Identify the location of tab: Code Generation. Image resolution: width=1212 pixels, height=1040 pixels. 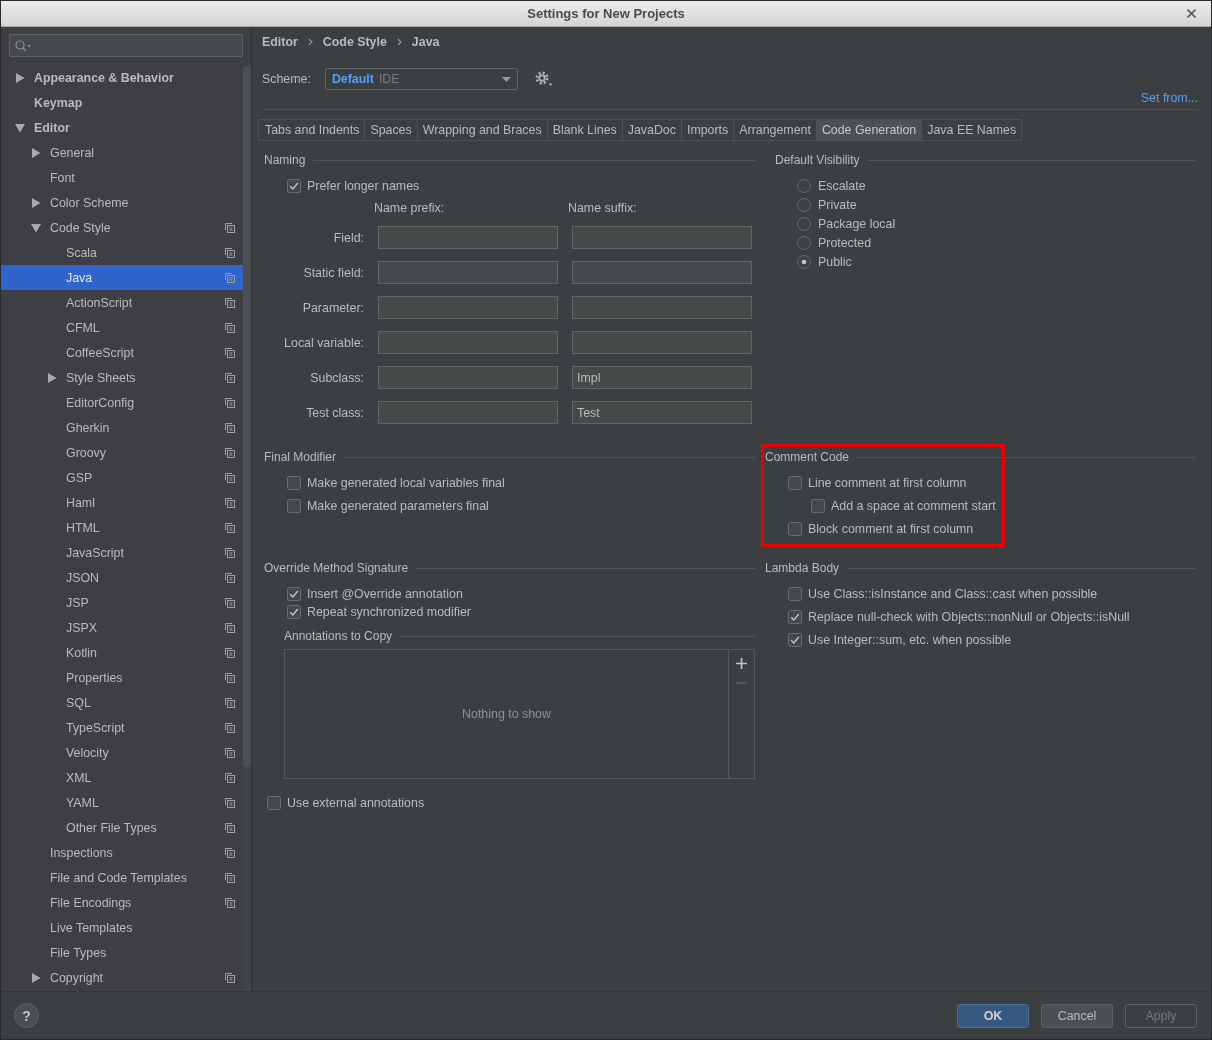
(869, 130).